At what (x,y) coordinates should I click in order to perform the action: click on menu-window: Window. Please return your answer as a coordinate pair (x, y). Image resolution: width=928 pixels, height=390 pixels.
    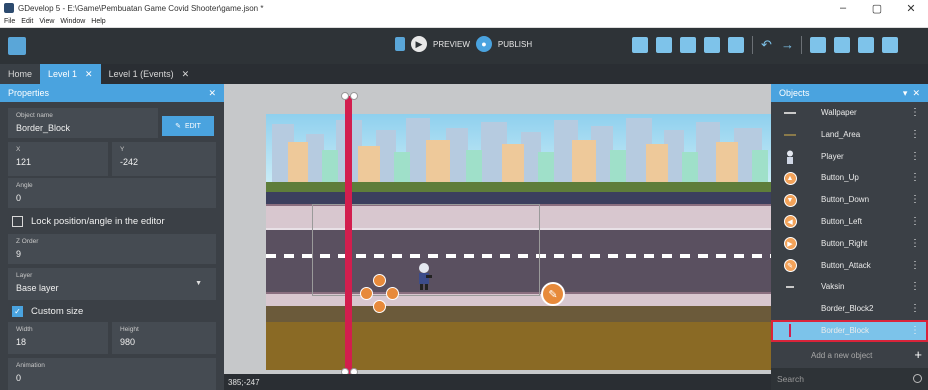
    Looking at the image, I should click on (72, 21).